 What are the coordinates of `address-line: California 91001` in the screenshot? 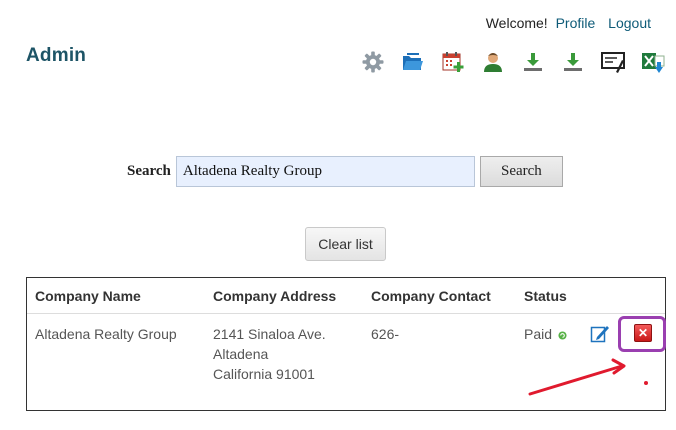 It's located at (264, 374).